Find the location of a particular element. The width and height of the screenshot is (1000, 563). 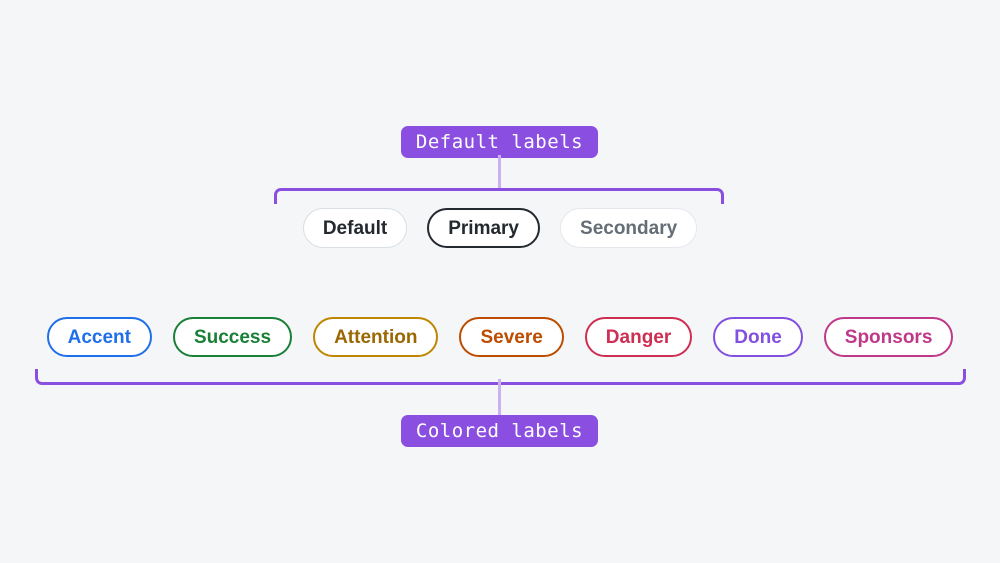

default-labels-row: Default Primary Secondary is located at coordinates (500, 228).